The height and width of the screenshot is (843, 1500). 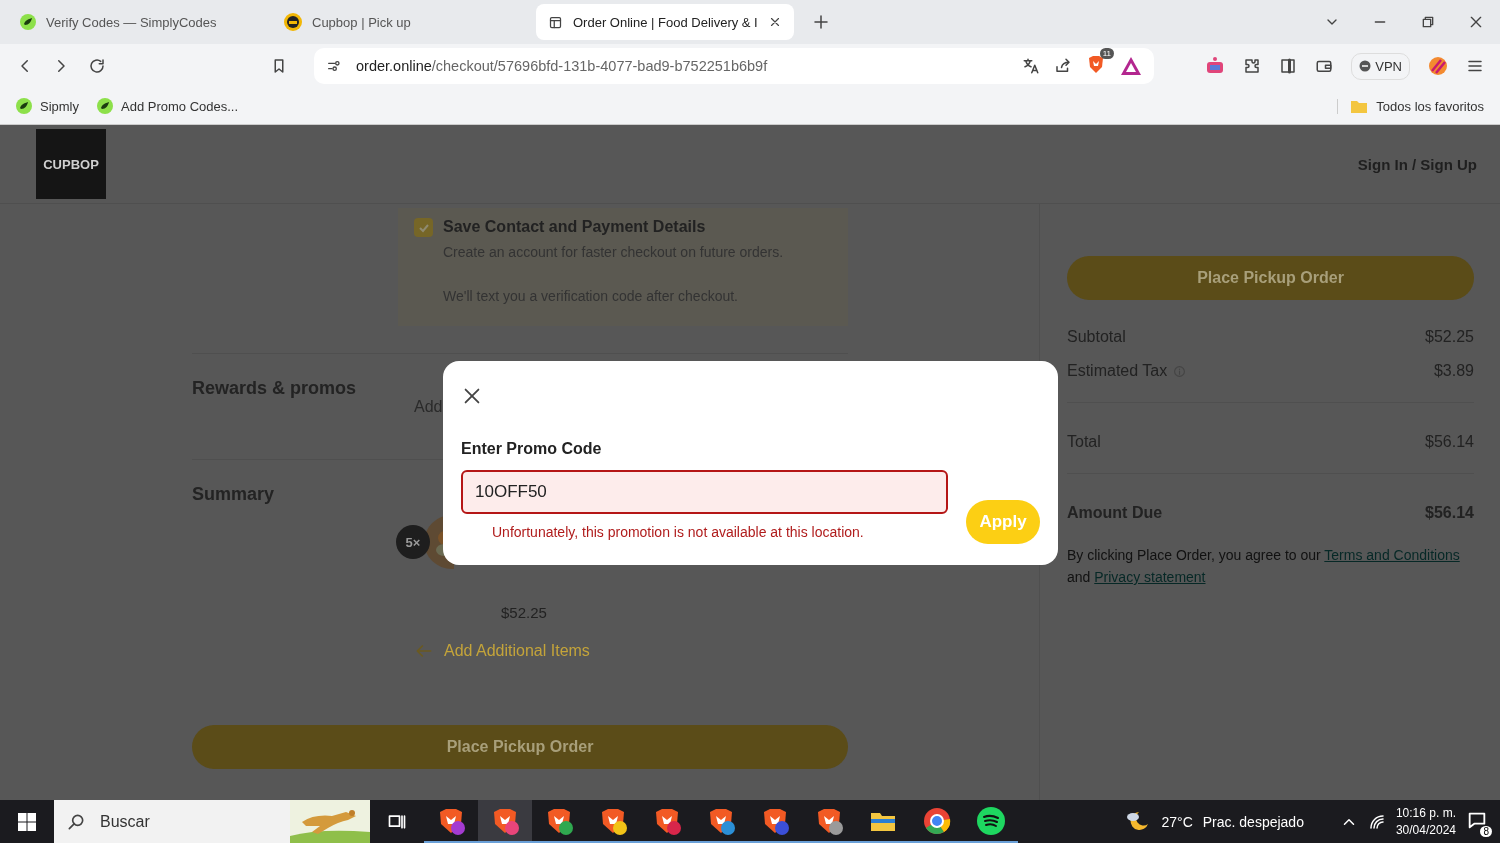 I want to click on puzzle-icon, so click(x=1252, y=66).